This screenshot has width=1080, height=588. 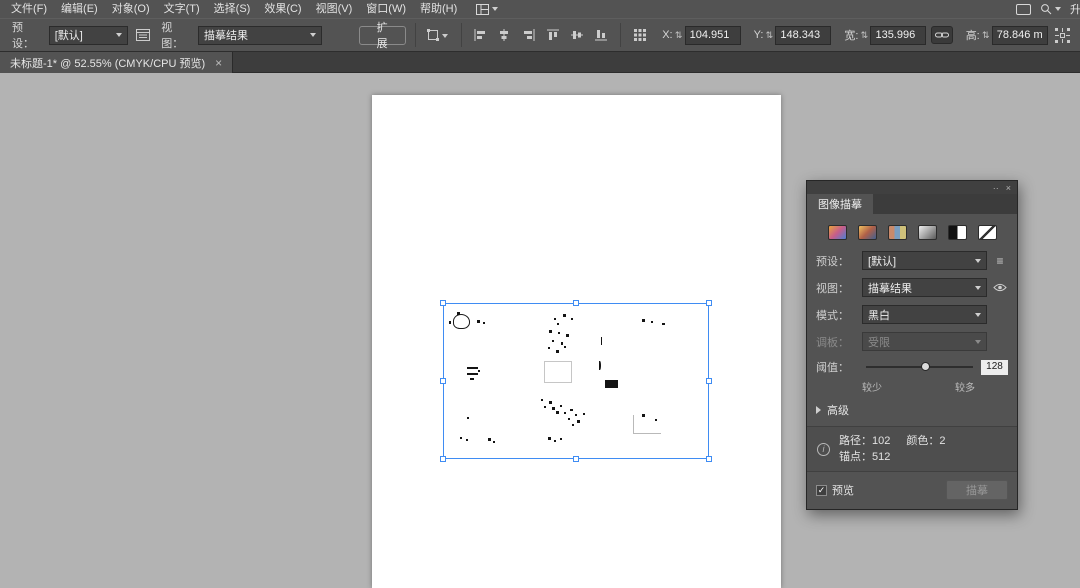 I want to click on search-control, so click(x=1050, y=9).